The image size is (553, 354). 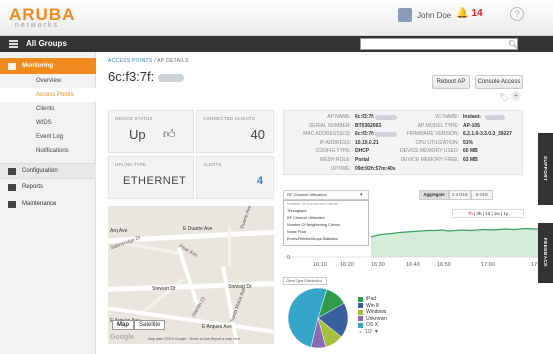 I want to click on reports-icon, so click(x=12, y=187).